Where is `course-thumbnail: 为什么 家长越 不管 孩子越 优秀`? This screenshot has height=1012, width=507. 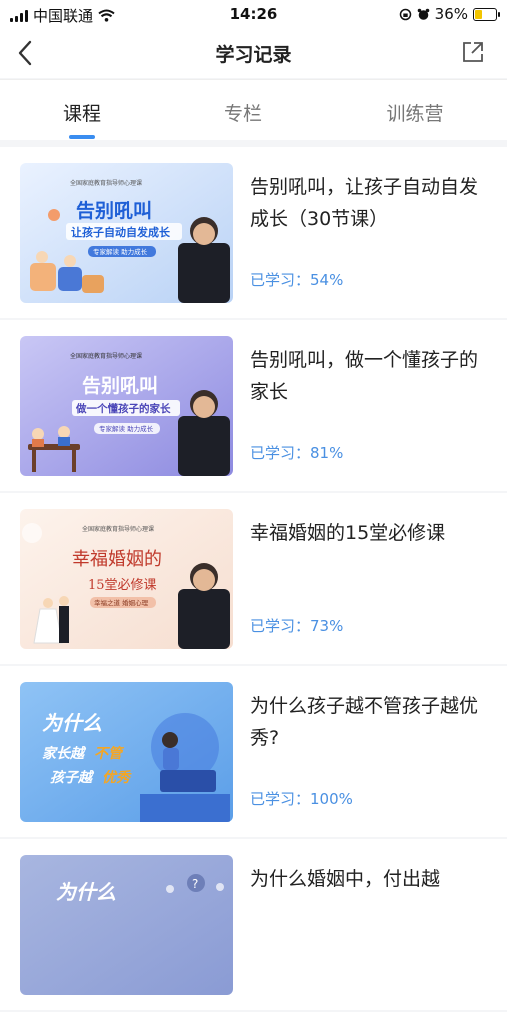 course-thumbnail: 为什么 家长越 不管 孩子越 优秀 is located at coordinates (126, 752).